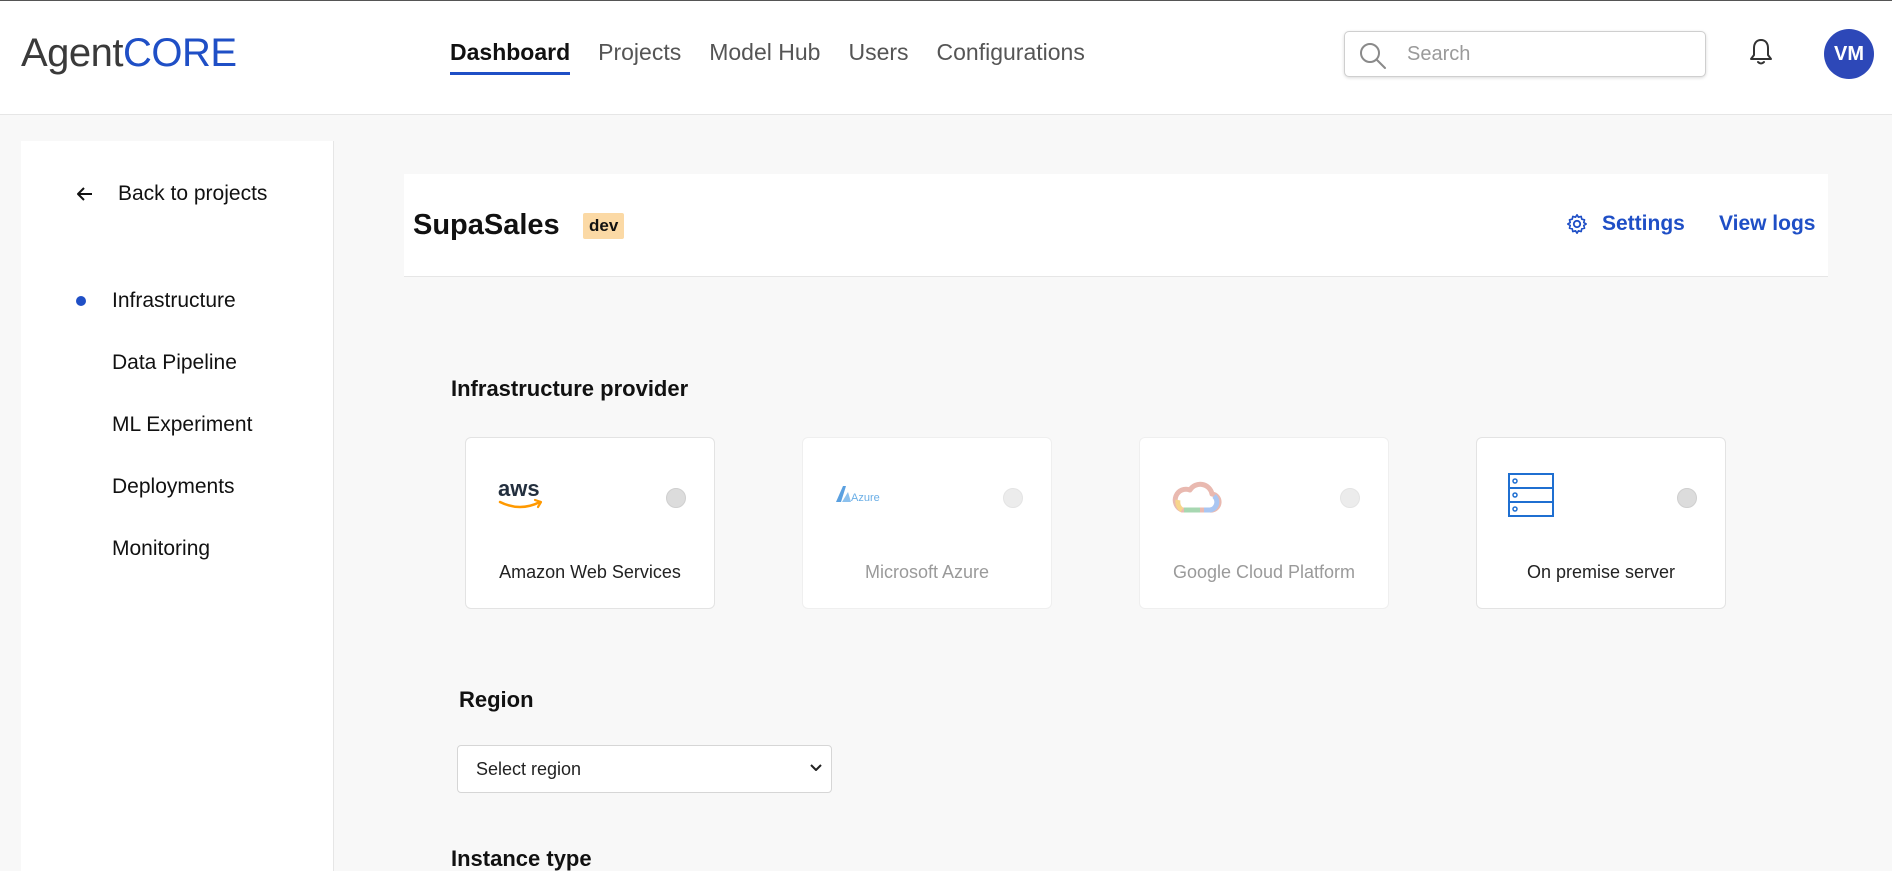 The height and width of the screenshot is (871, 1892). Describe the element at coordinates (496, 699) in the screenshot. I see `region-heading: Region` at that location.